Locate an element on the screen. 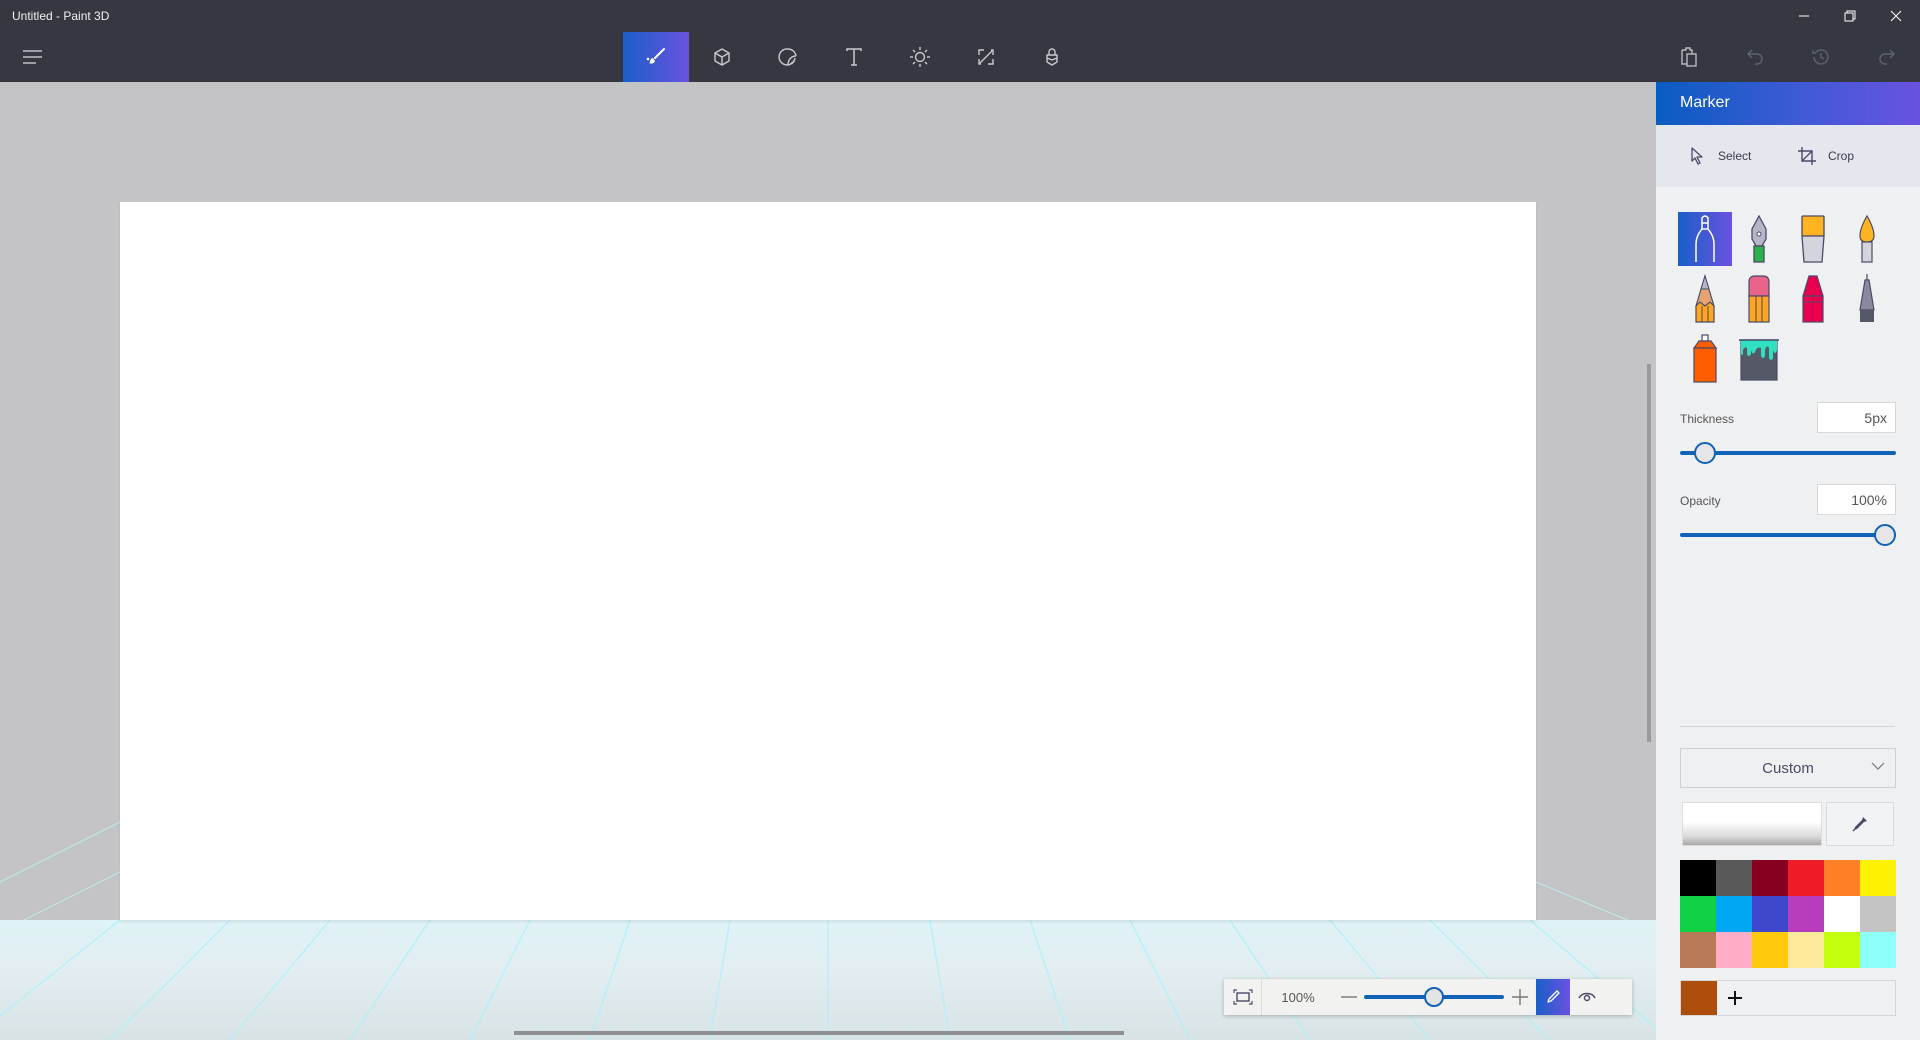  opacity-label: Opacity is located at coordinates (1700, 501).